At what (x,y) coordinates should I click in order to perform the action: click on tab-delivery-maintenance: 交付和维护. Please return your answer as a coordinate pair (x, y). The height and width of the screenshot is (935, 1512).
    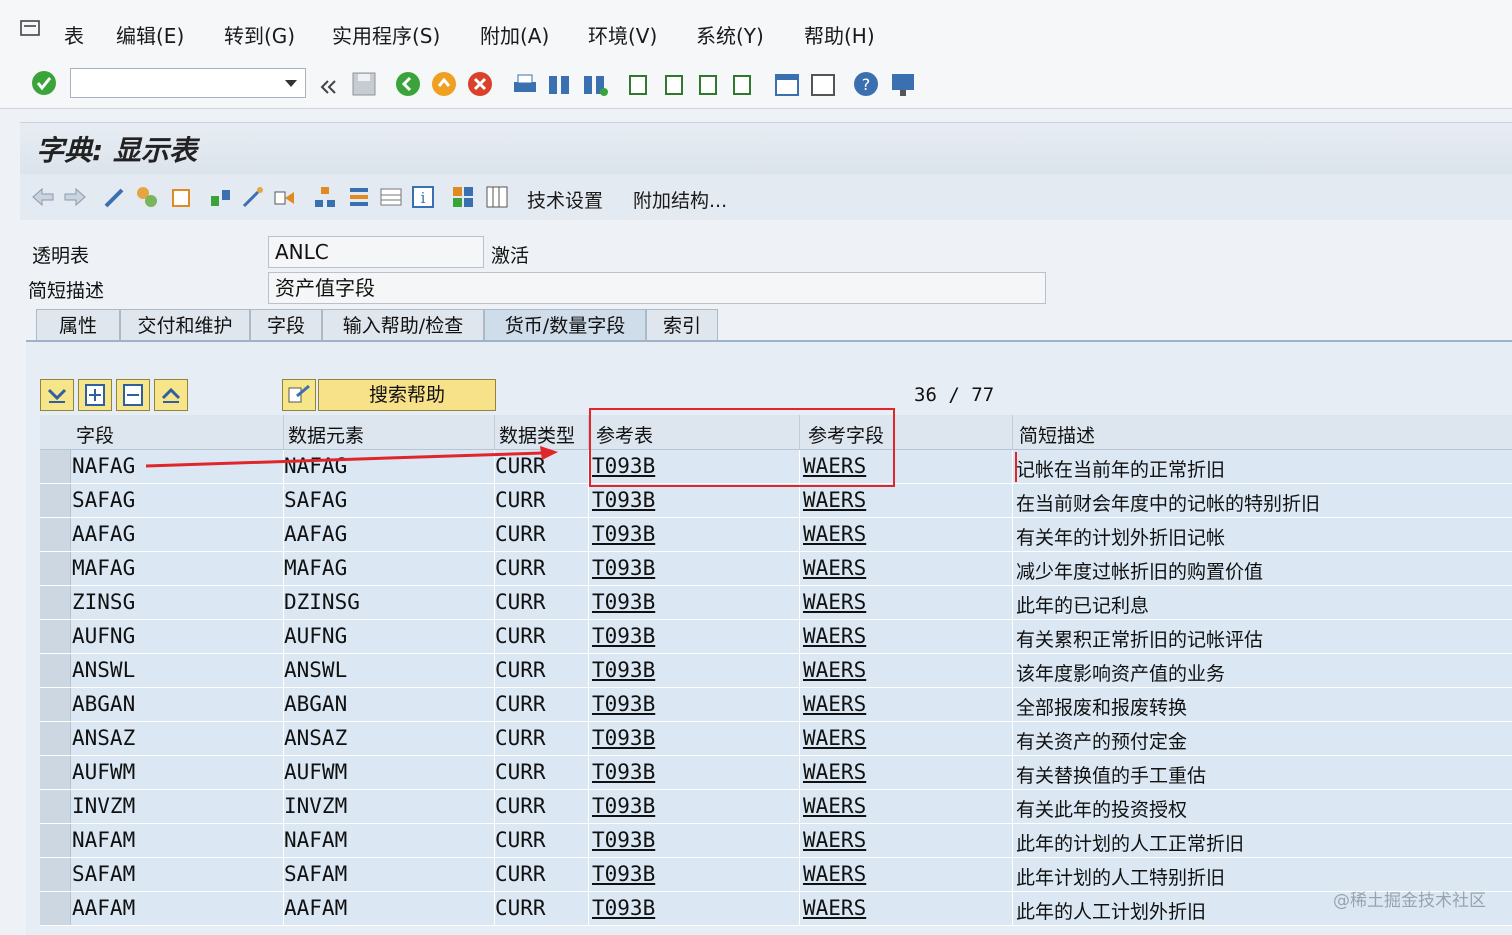
    Looking at the image, I should click on (185, 325).